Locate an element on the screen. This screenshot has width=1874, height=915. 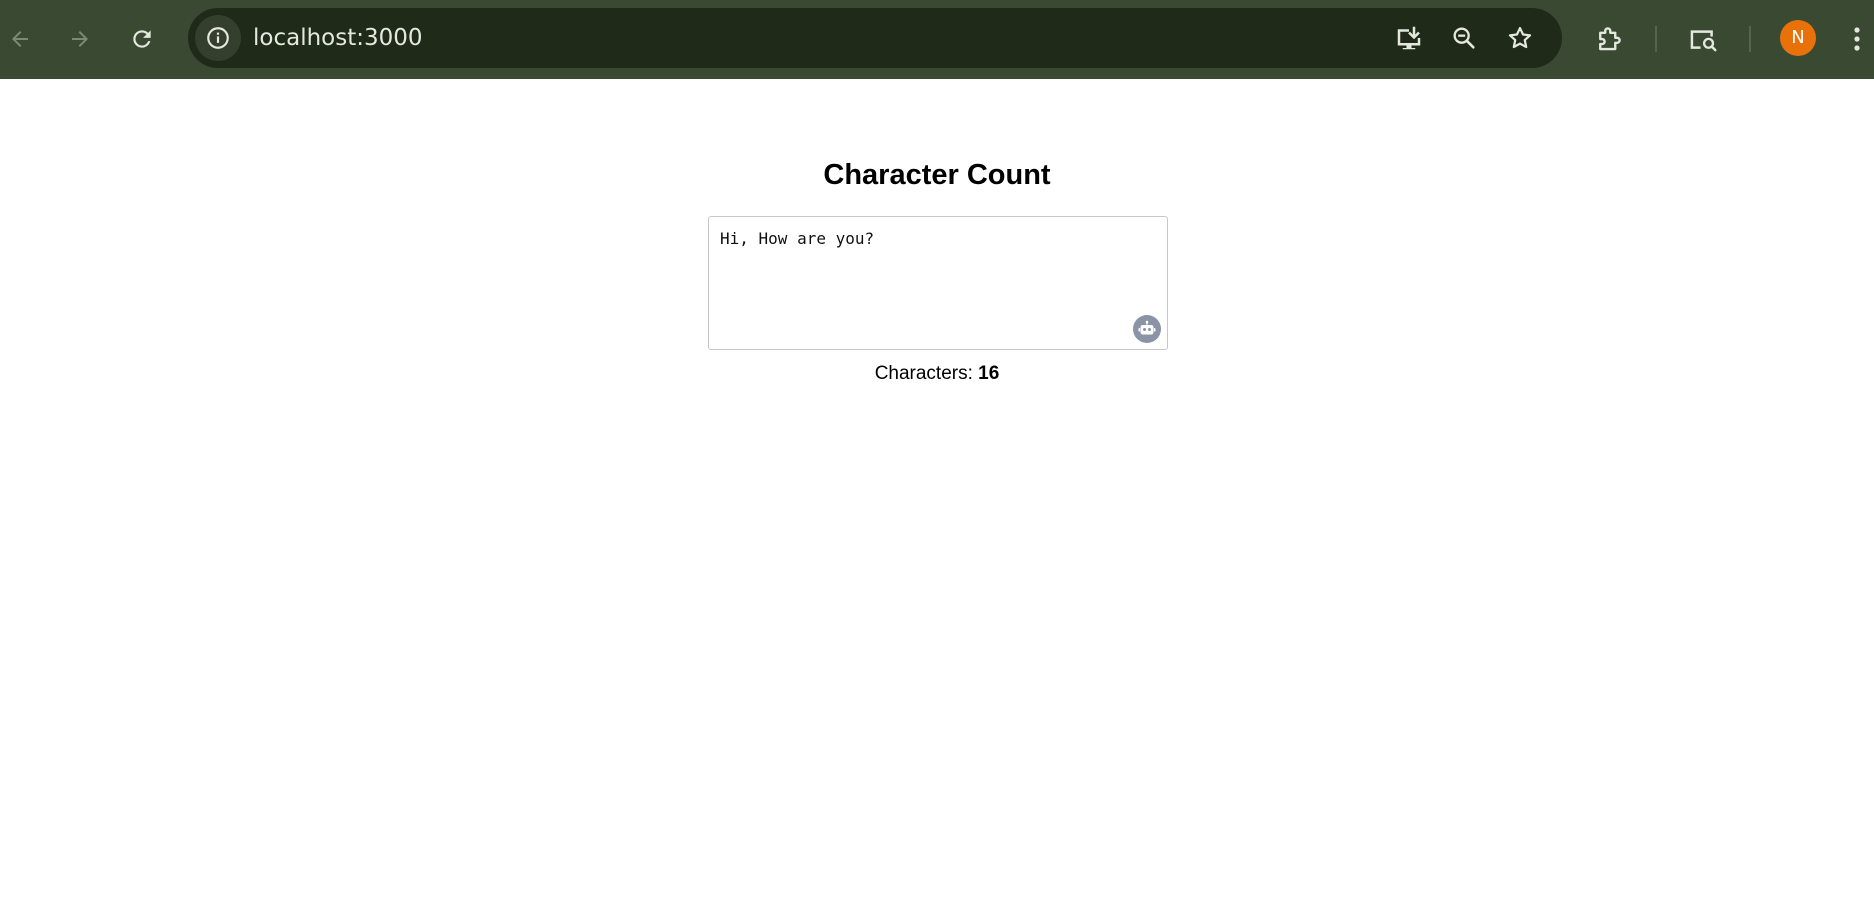
character-count: Characters: 16 is located at coordinates (937, 374).